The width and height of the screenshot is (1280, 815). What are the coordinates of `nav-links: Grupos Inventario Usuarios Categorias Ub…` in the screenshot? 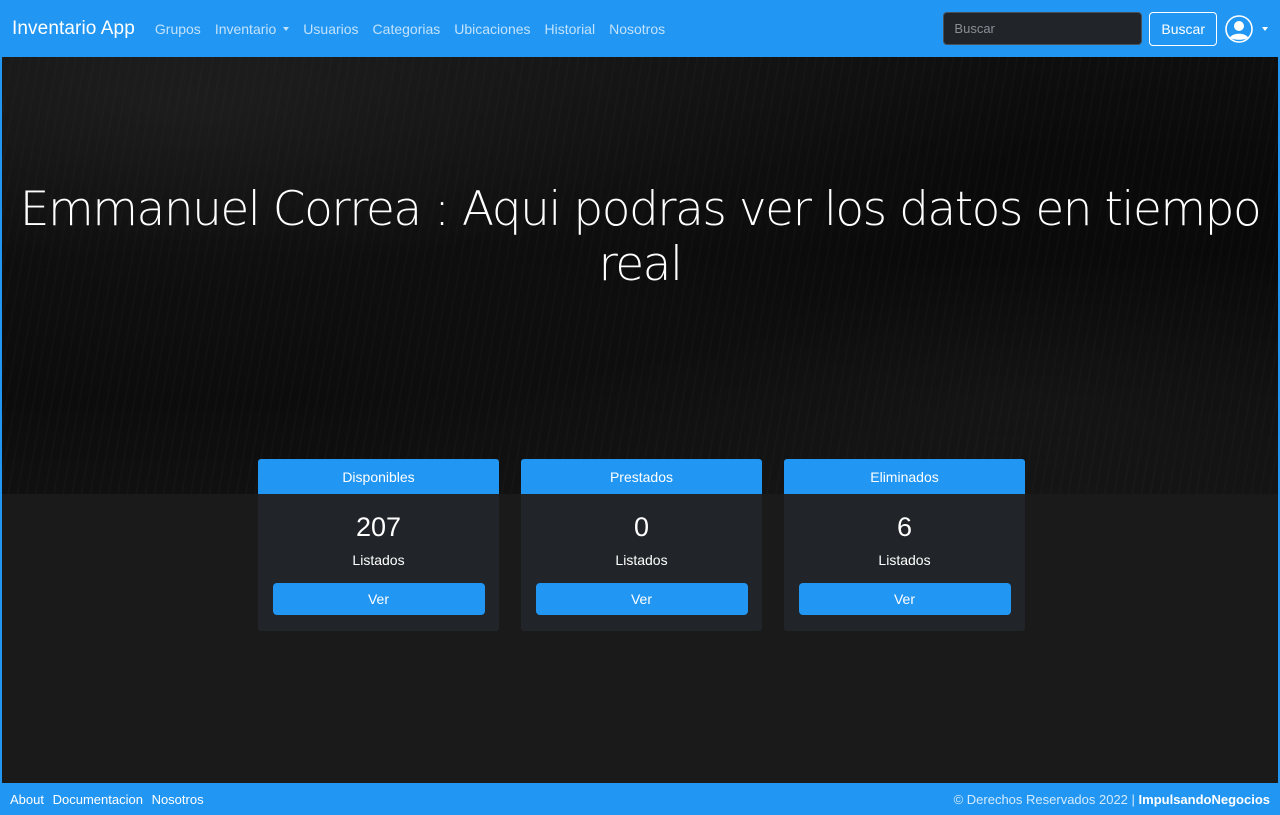 It's located at (417, 29).